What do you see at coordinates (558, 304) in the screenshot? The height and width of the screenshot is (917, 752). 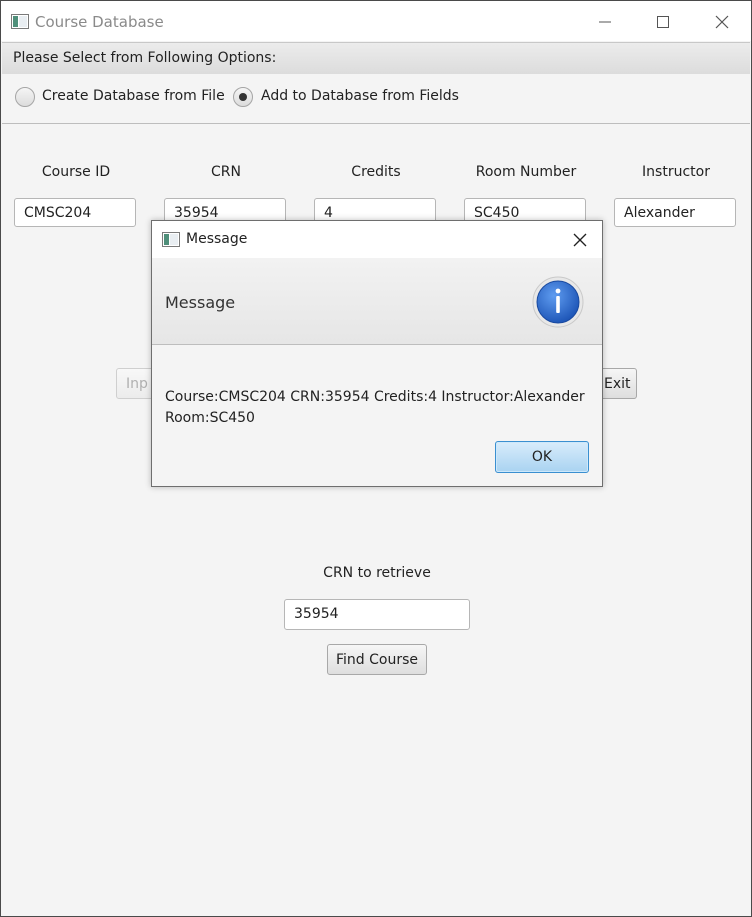 I see `info-icon` at bounding box center [558, 304].